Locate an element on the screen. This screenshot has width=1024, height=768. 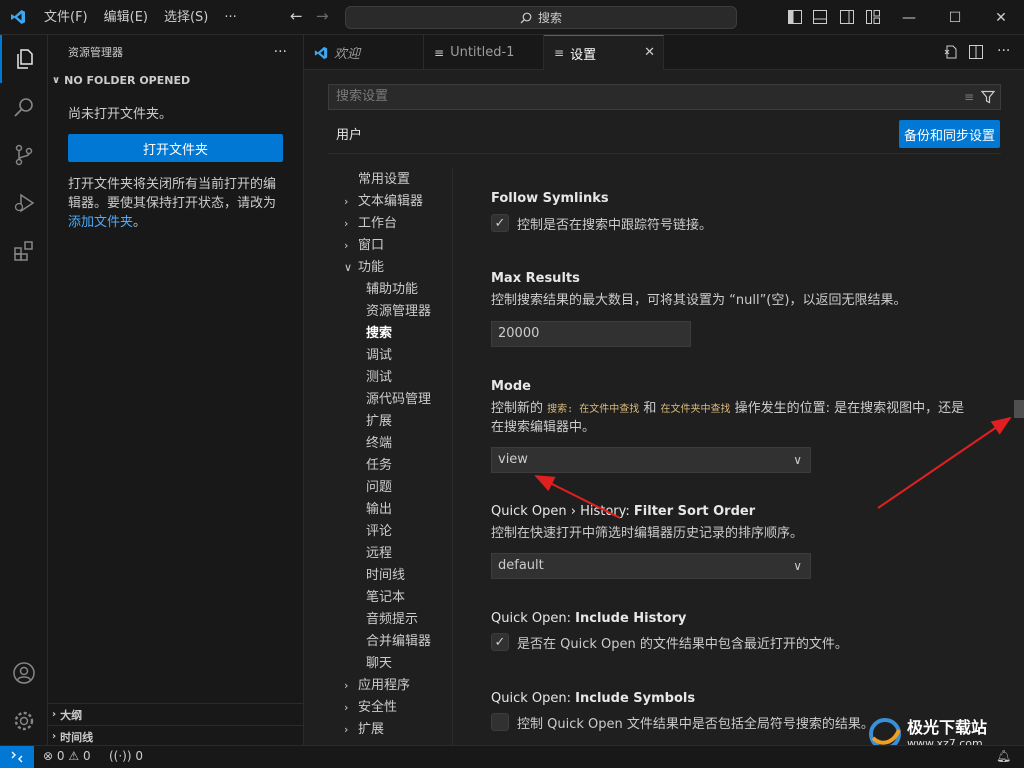
toc-item: 调试 is located at coordinates (379, 353).